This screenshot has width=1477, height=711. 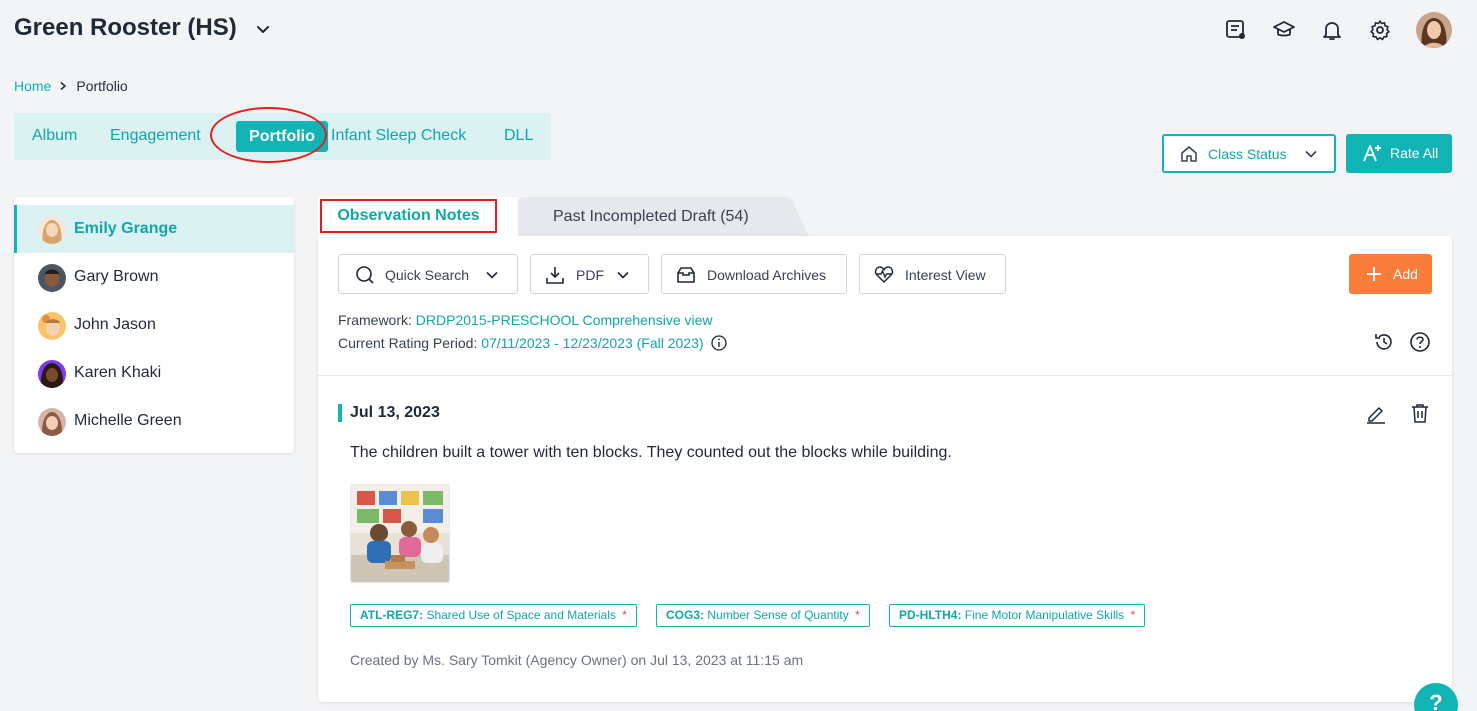 What do you see at coordinates (340, 413) in the screenshot?
I see `note-date-marker` at bounding box center [340, 413].